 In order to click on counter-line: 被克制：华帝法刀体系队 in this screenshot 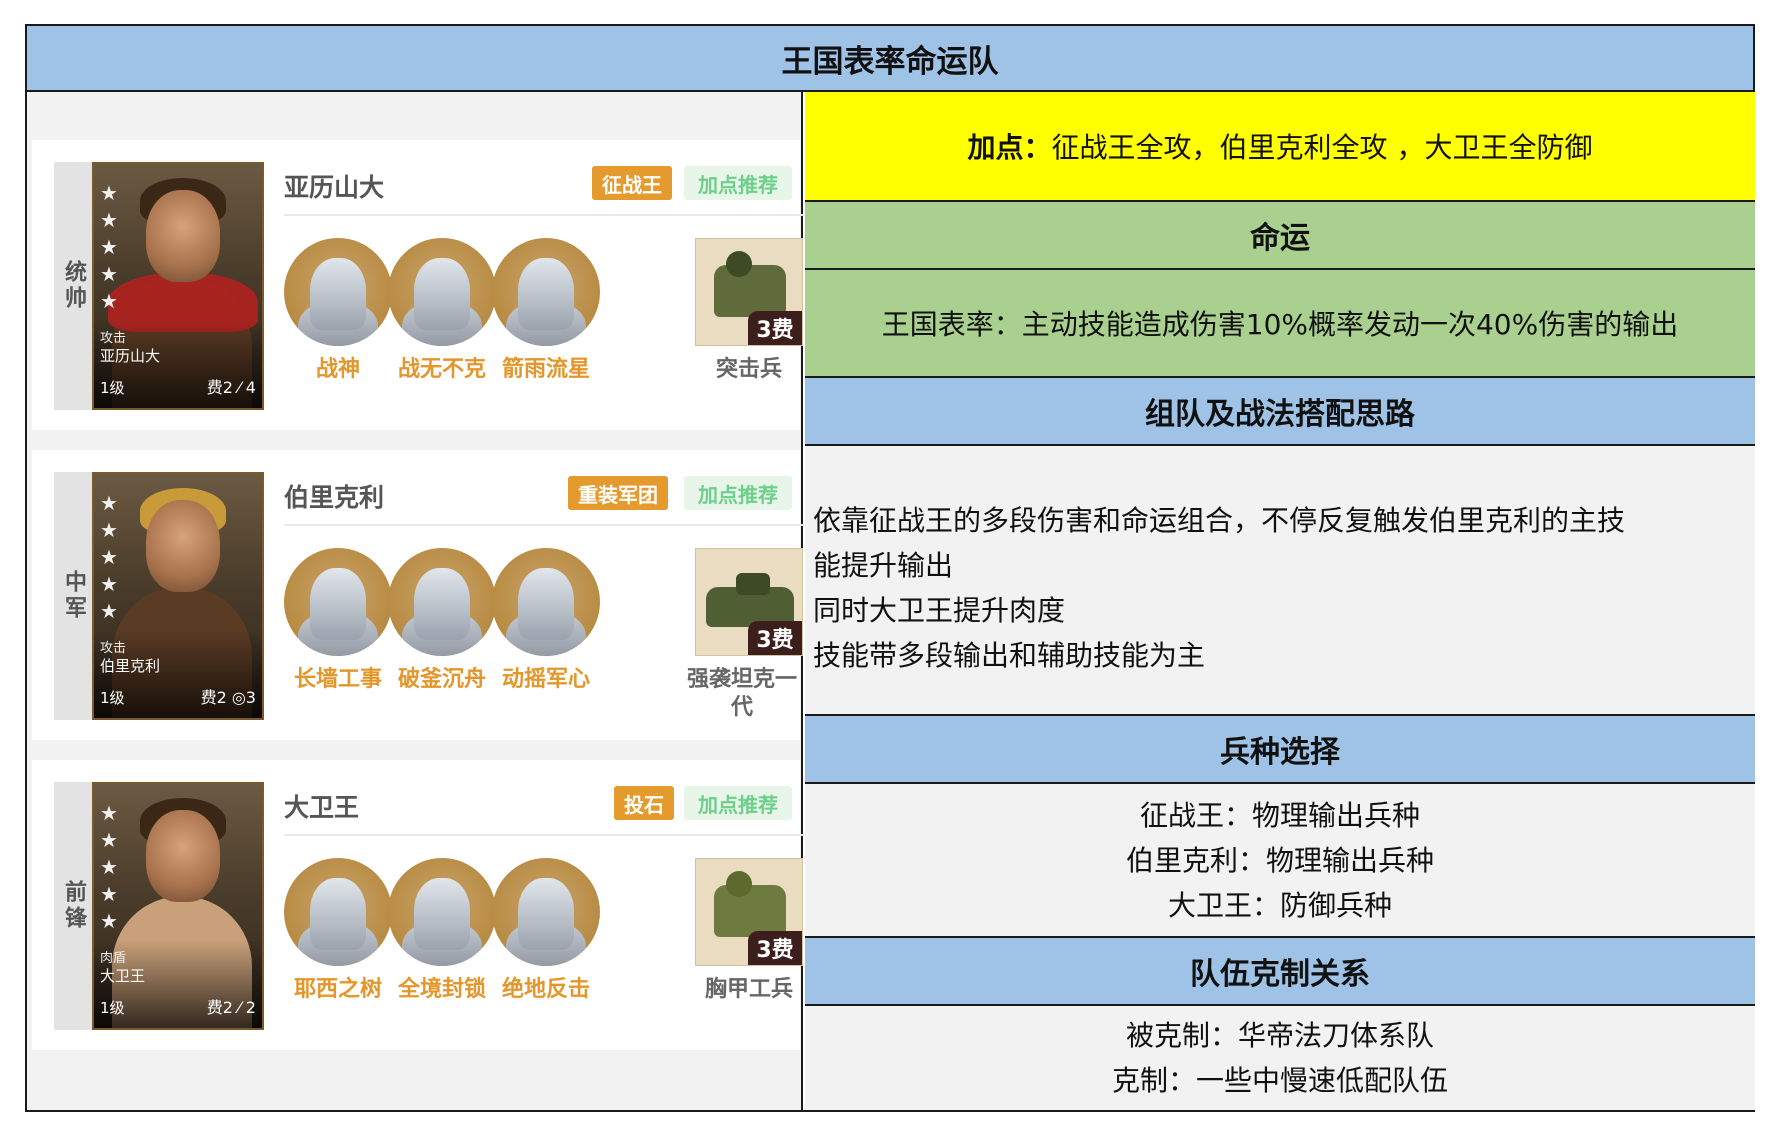, I will do `click(1279, 1035)`.